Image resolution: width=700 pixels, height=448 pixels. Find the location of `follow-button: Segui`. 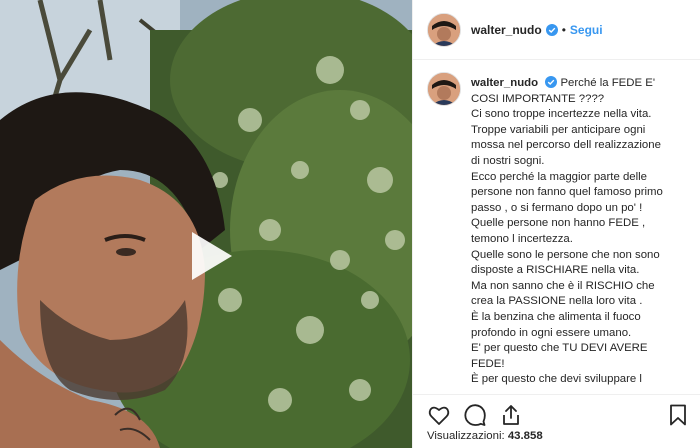

follow-button: Segui is located at coordinates (586, 30).